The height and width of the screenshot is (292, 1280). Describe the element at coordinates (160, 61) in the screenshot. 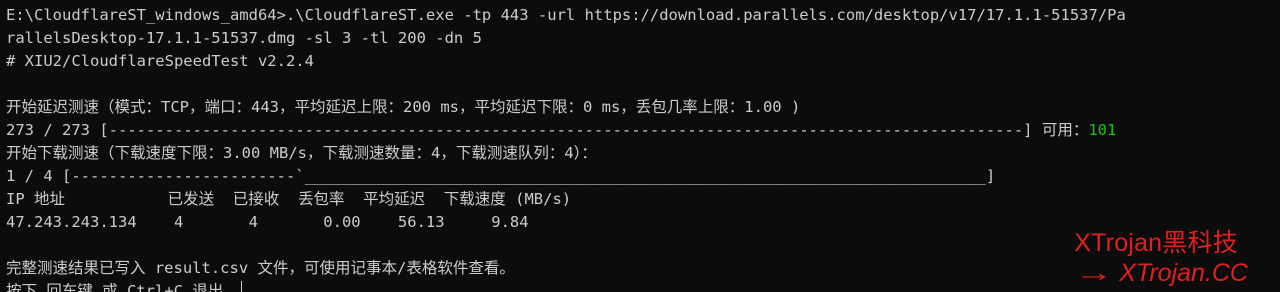

I see `terminal-line-version: # XIU2/CloudflareSpeedTest v2.2.4` at that location.